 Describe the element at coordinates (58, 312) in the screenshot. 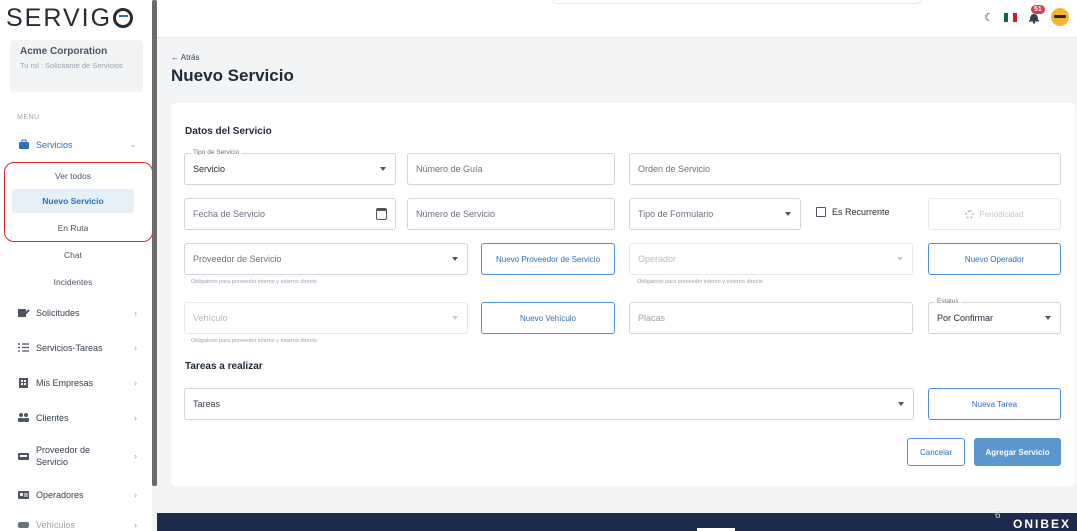

I see `sidebar-item-label: Solicitudes` at that location.